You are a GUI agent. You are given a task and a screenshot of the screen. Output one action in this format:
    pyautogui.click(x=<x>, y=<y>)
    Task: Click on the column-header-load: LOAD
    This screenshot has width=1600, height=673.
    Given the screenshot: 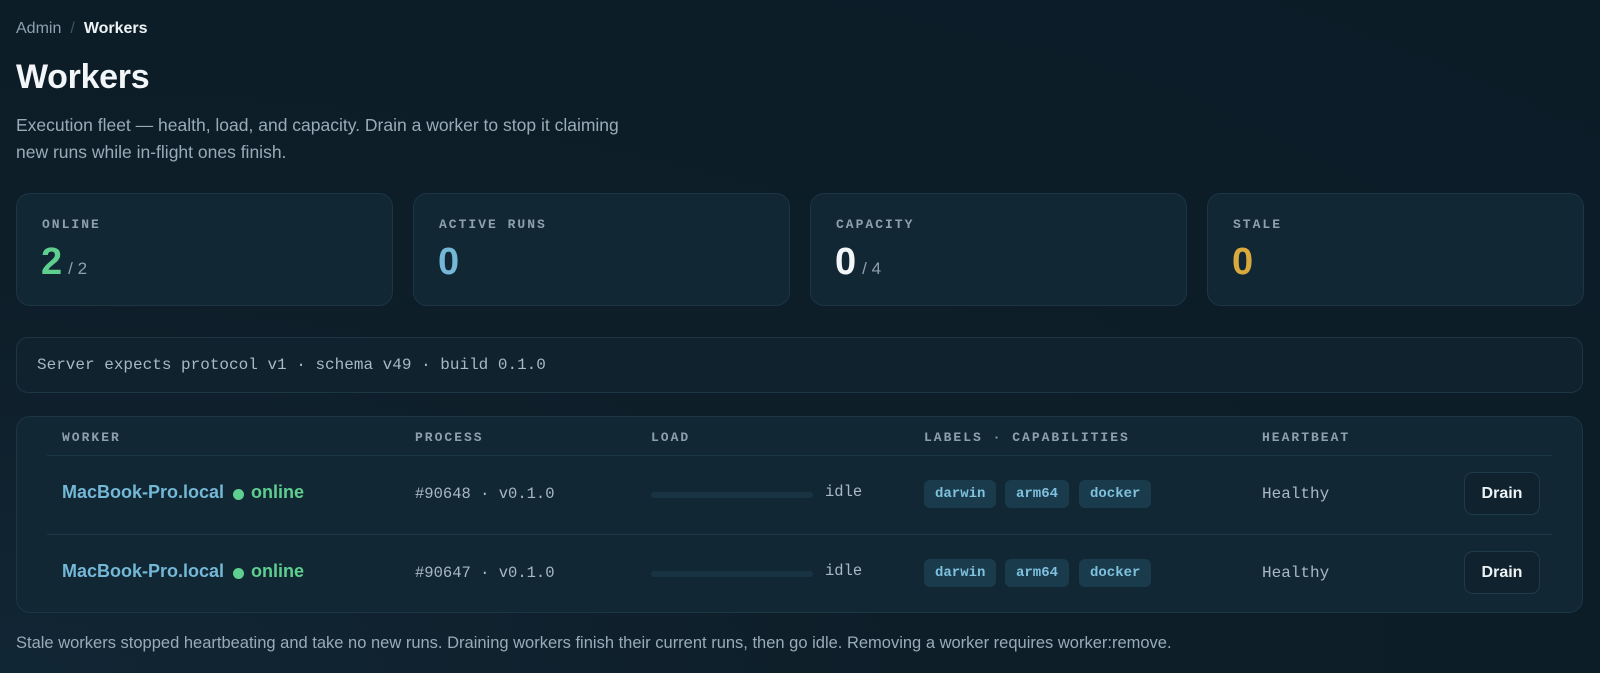 What is the action you would take?
    pyautogui.click(x=671, y=437)
    